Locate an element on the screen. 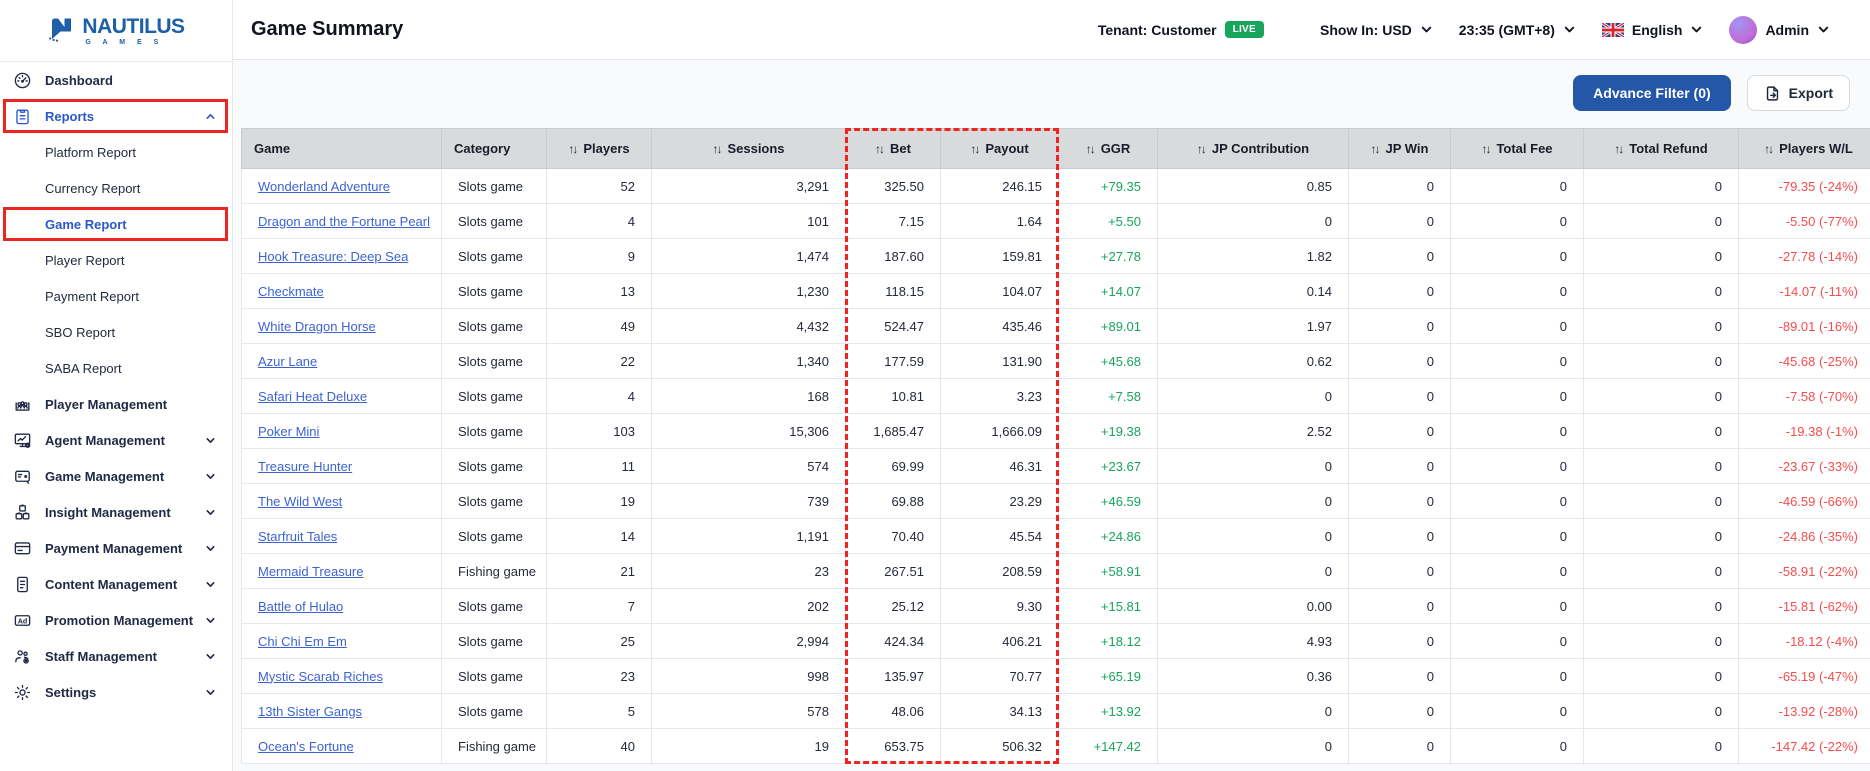  sidebar-item-sbo-report: SBO Report is located at coordinates (116, 332).